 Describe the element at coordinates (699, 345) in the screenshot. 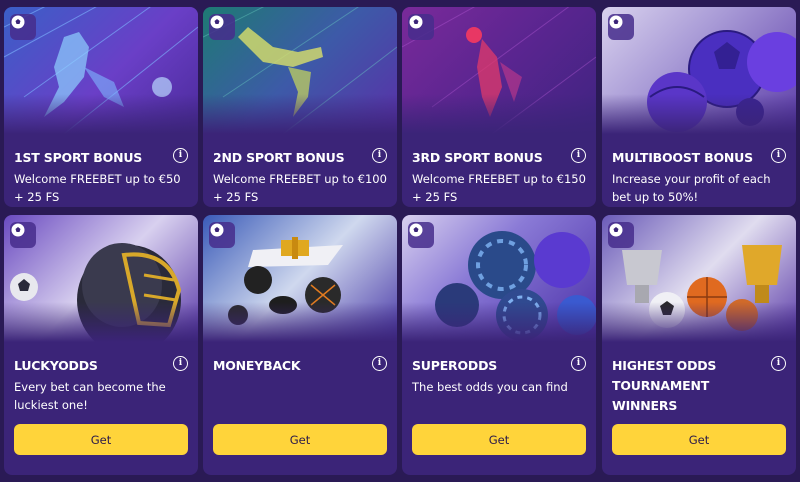

I see `bonus-card-highest-odds: HIGHEST ODDS TOURNAMENT WINNERS i Get` at that location.